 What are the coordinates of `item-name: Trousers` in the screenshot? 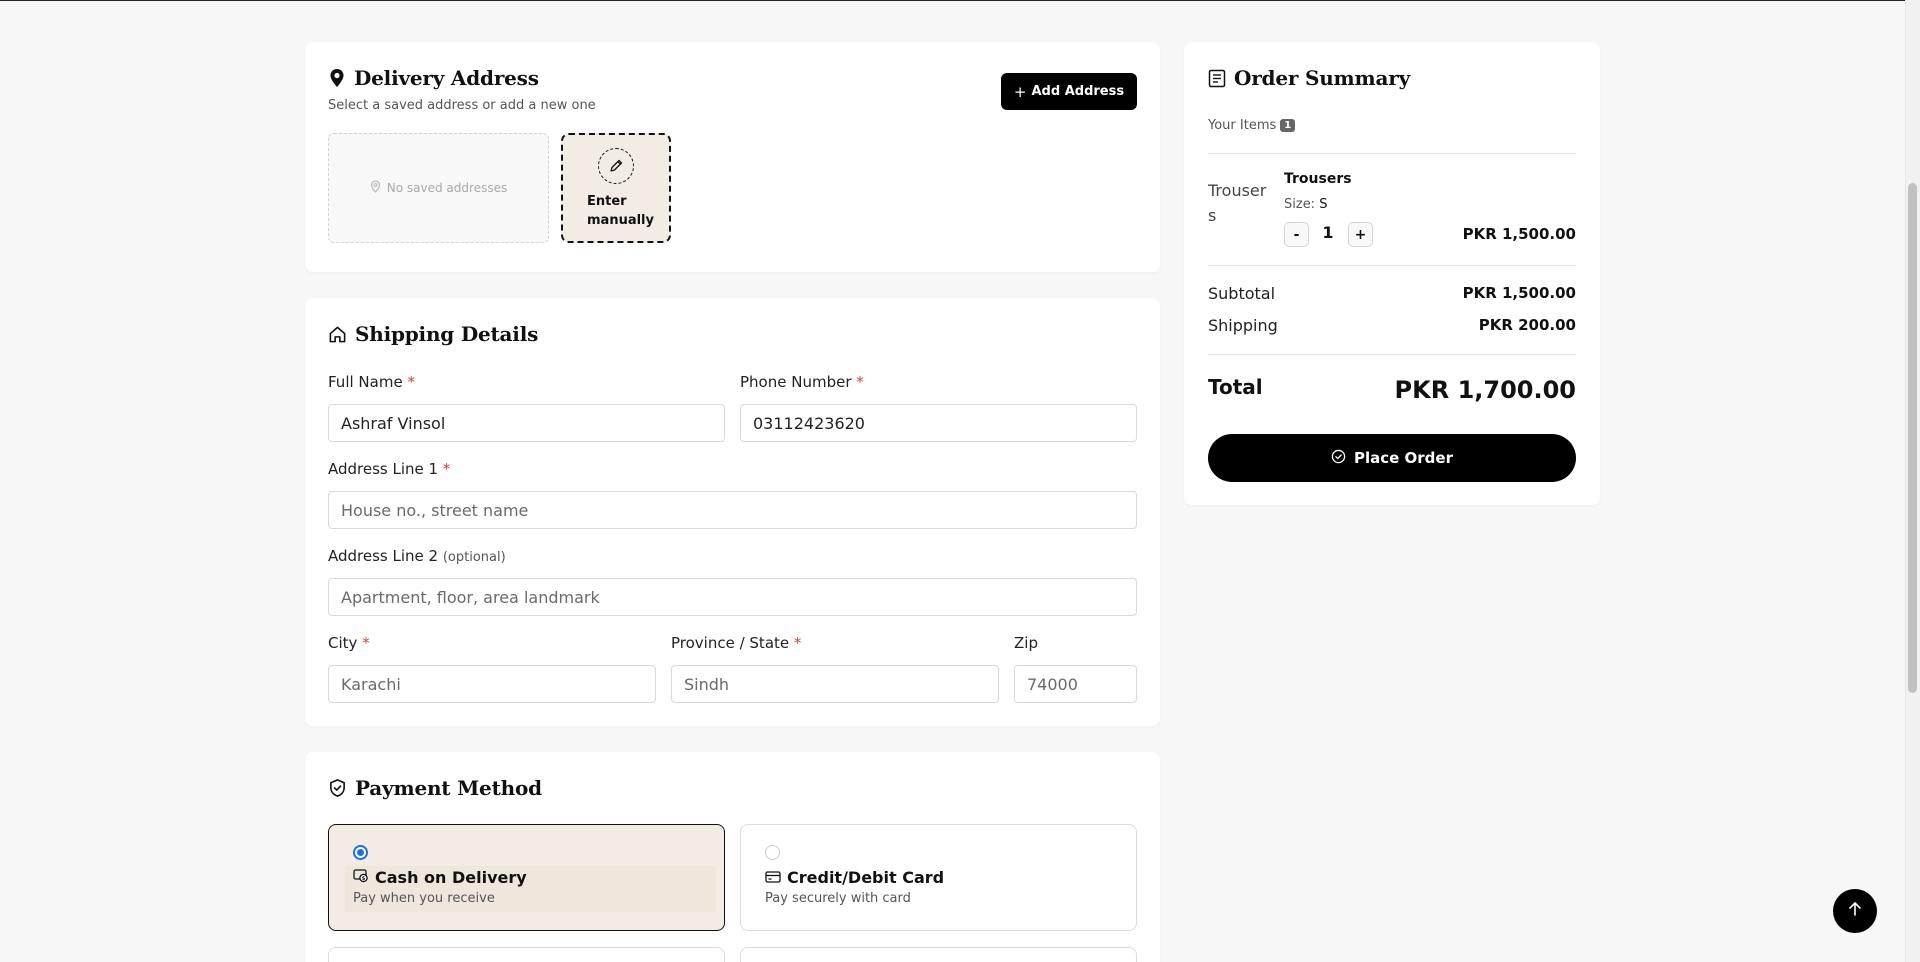 It's located at (1318, 179).